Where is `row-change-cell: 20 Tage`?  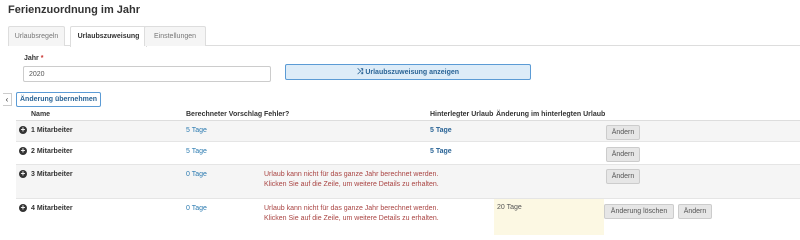
row-change-cell: 20 Tage is located at coordinates (549, 217).